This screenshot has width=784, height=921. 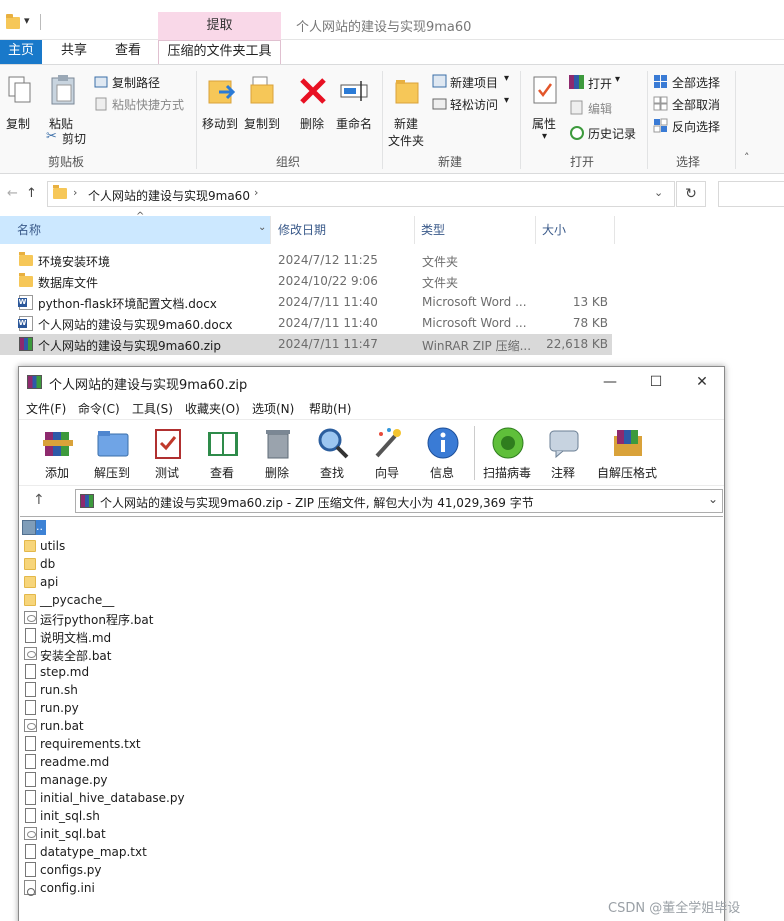 I want to click on column-header-date: 修改日期, so click(x=346, y=230).